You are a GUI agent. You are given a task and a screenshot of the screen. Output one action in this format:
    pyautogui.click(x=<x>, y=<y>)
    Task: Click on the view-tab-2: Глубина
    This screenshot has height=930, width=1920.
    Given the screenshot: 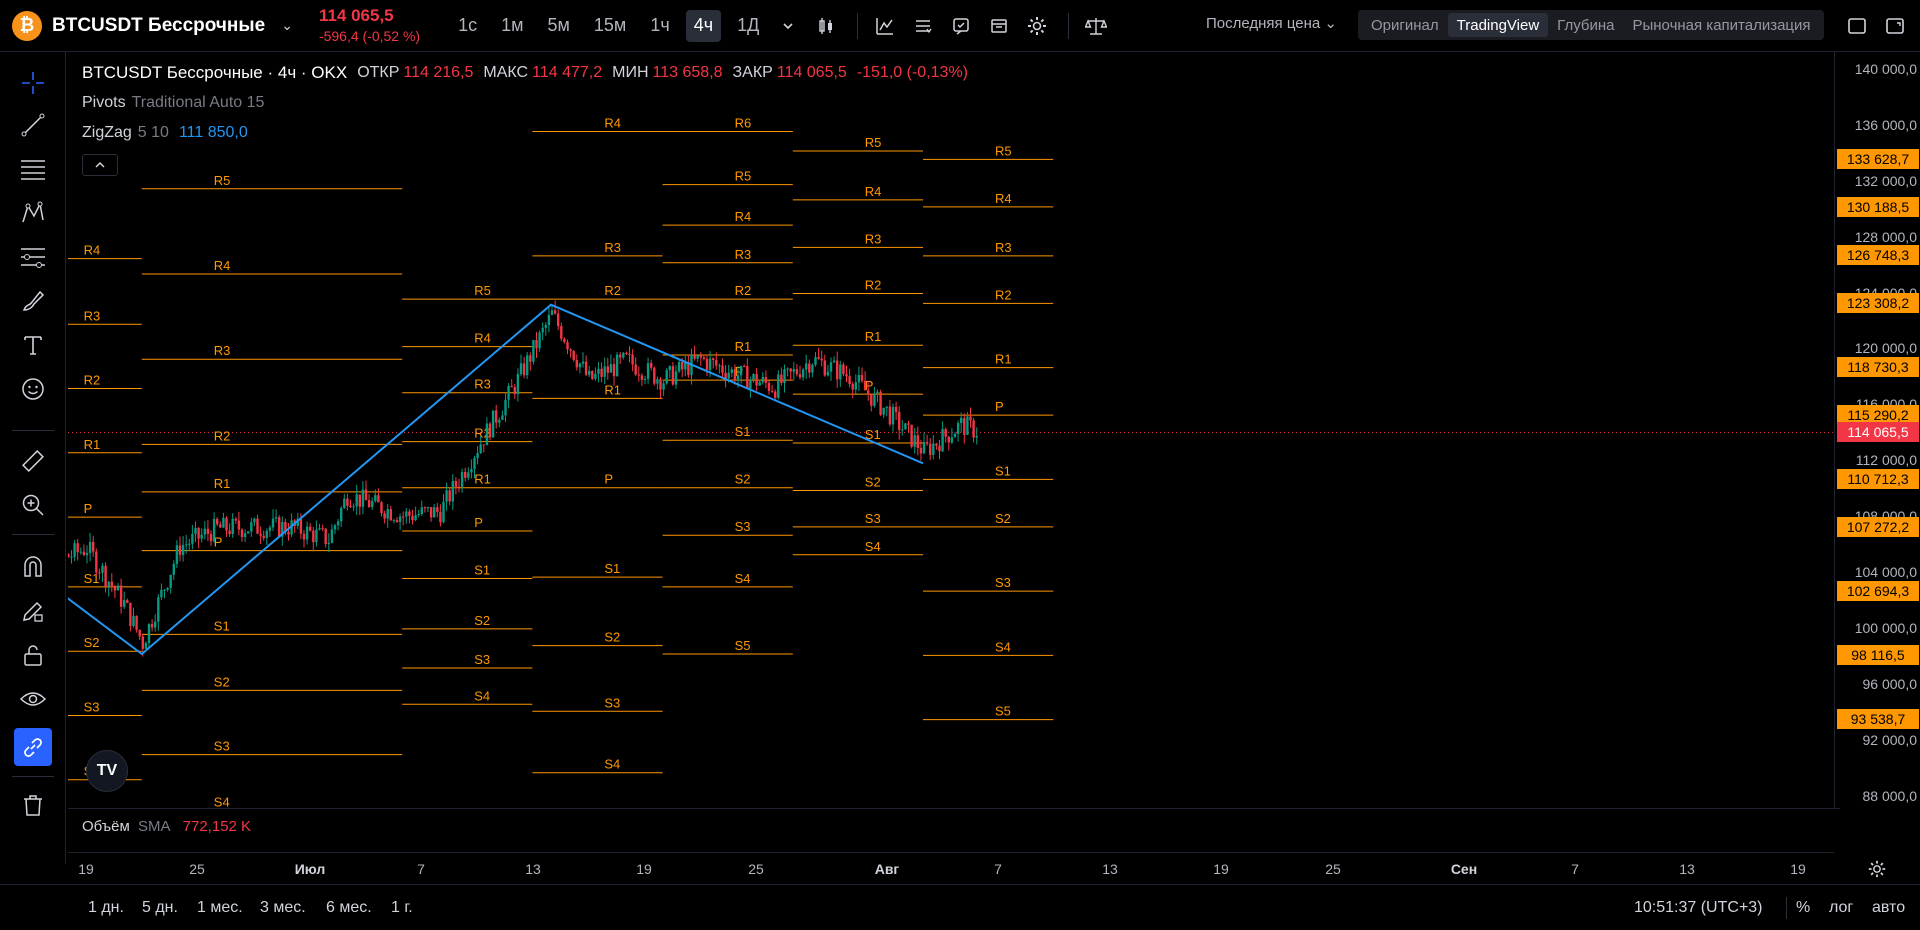 What is the action you would take?
    pyautogui.click(x=1585, y=25)
    